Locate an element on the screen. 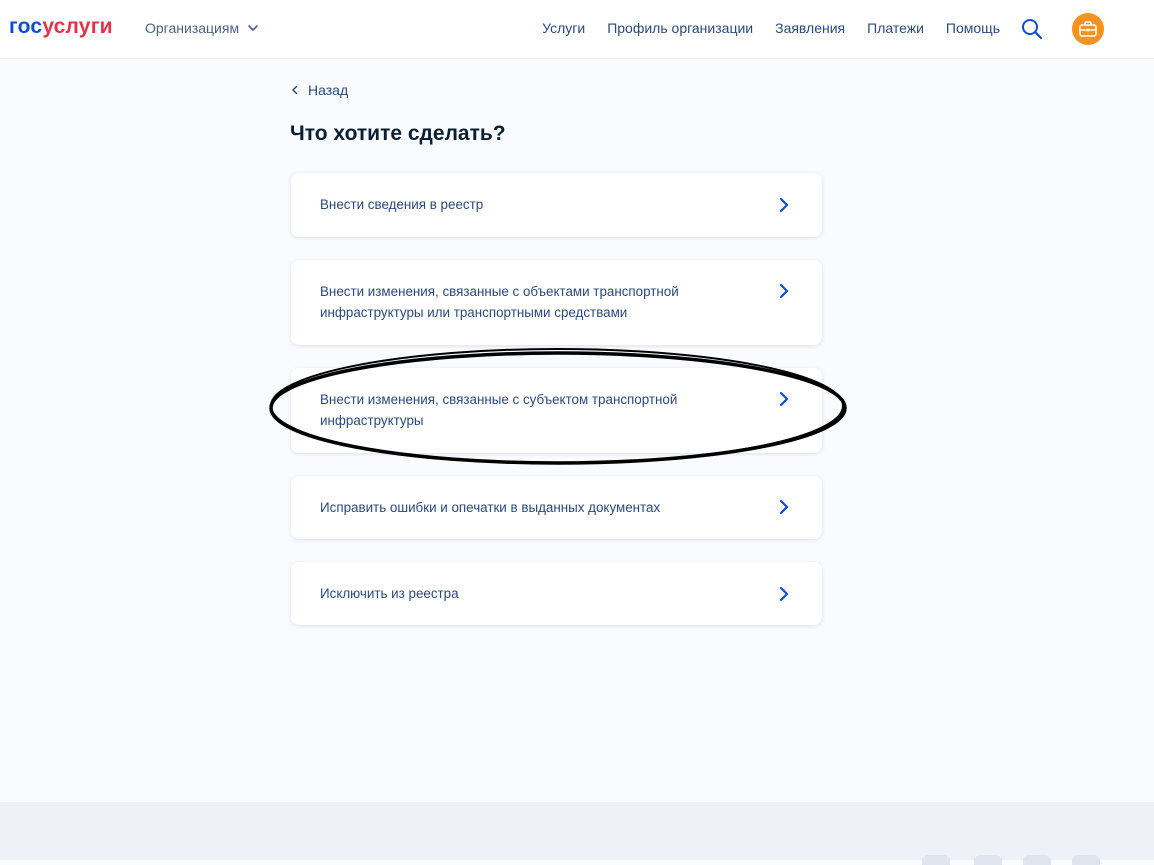 The height and width of the screenshot is (865, 1154). option-label: Внести сведения в реестр is located at coordinates (402, 204).